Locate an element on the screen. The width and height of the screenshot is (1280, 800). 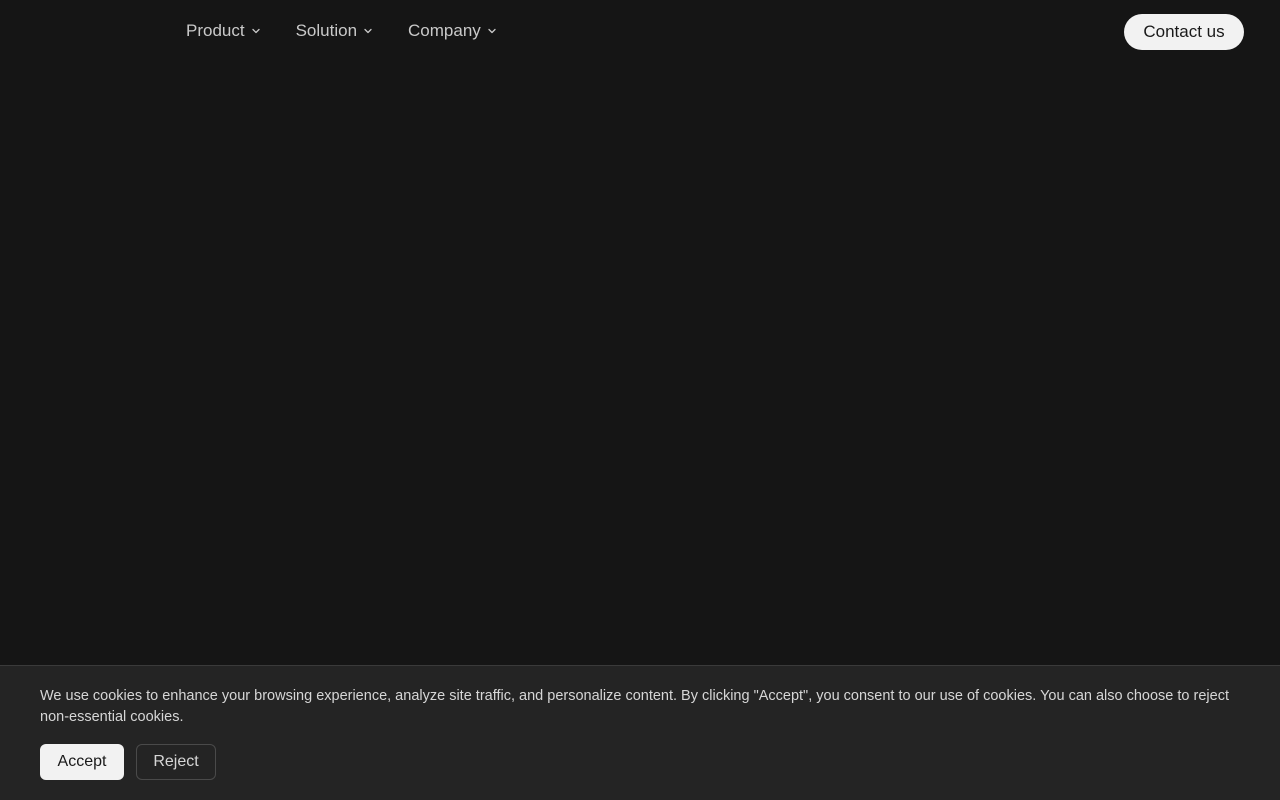
nav-menu: Product Solution Company is located at coordinates (359, 31).